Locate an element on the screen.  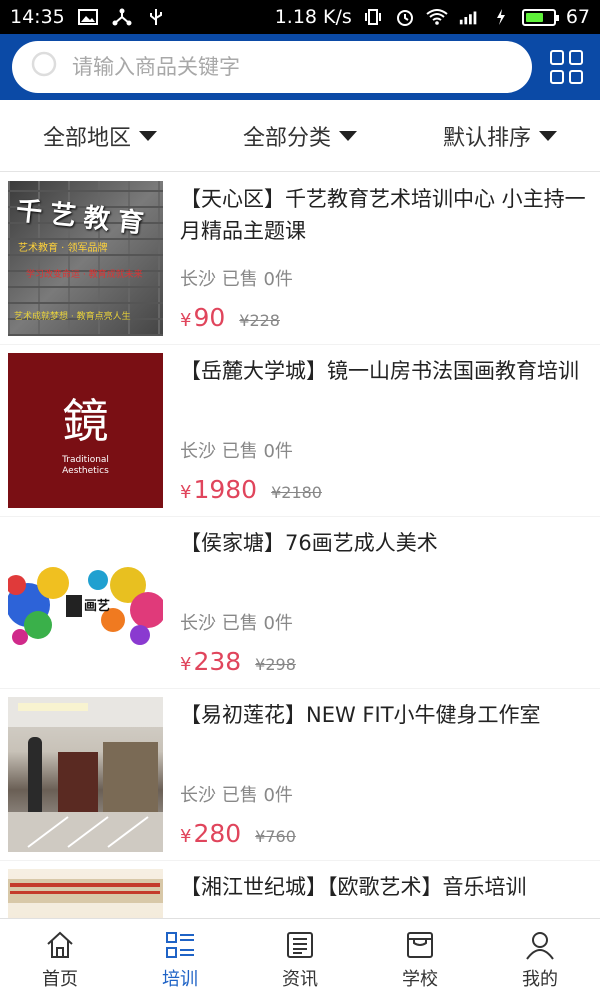
battery-icon is located at coordinates (540, 17).